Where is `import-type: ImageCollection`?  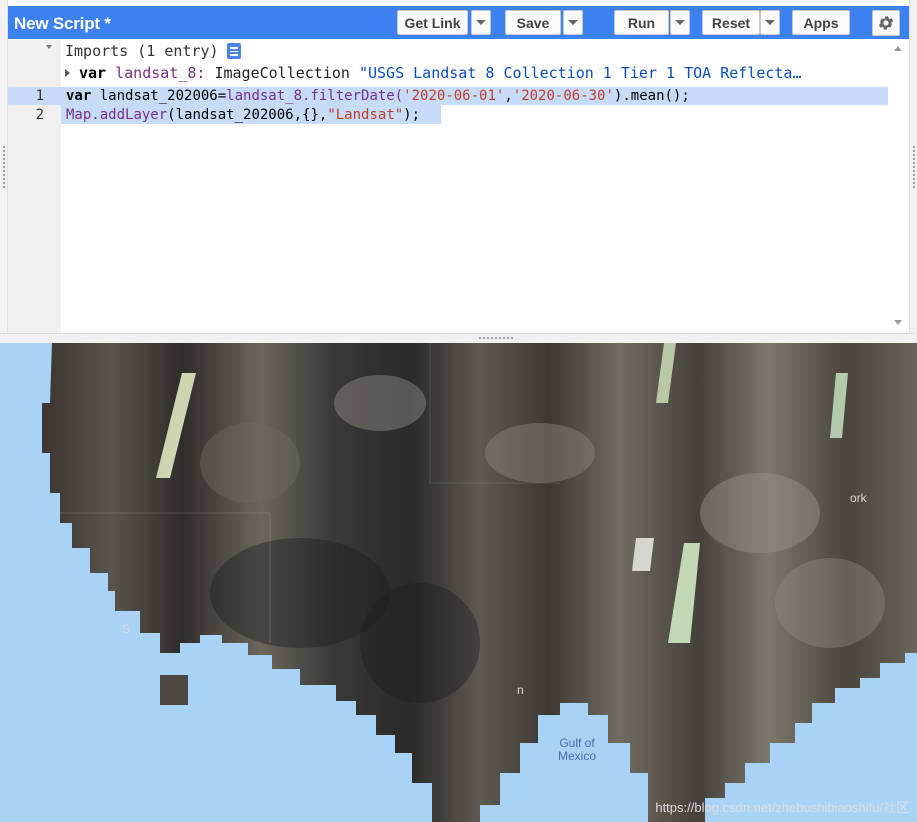 import-type: ImageCollection is located at coordinates (282, 73).